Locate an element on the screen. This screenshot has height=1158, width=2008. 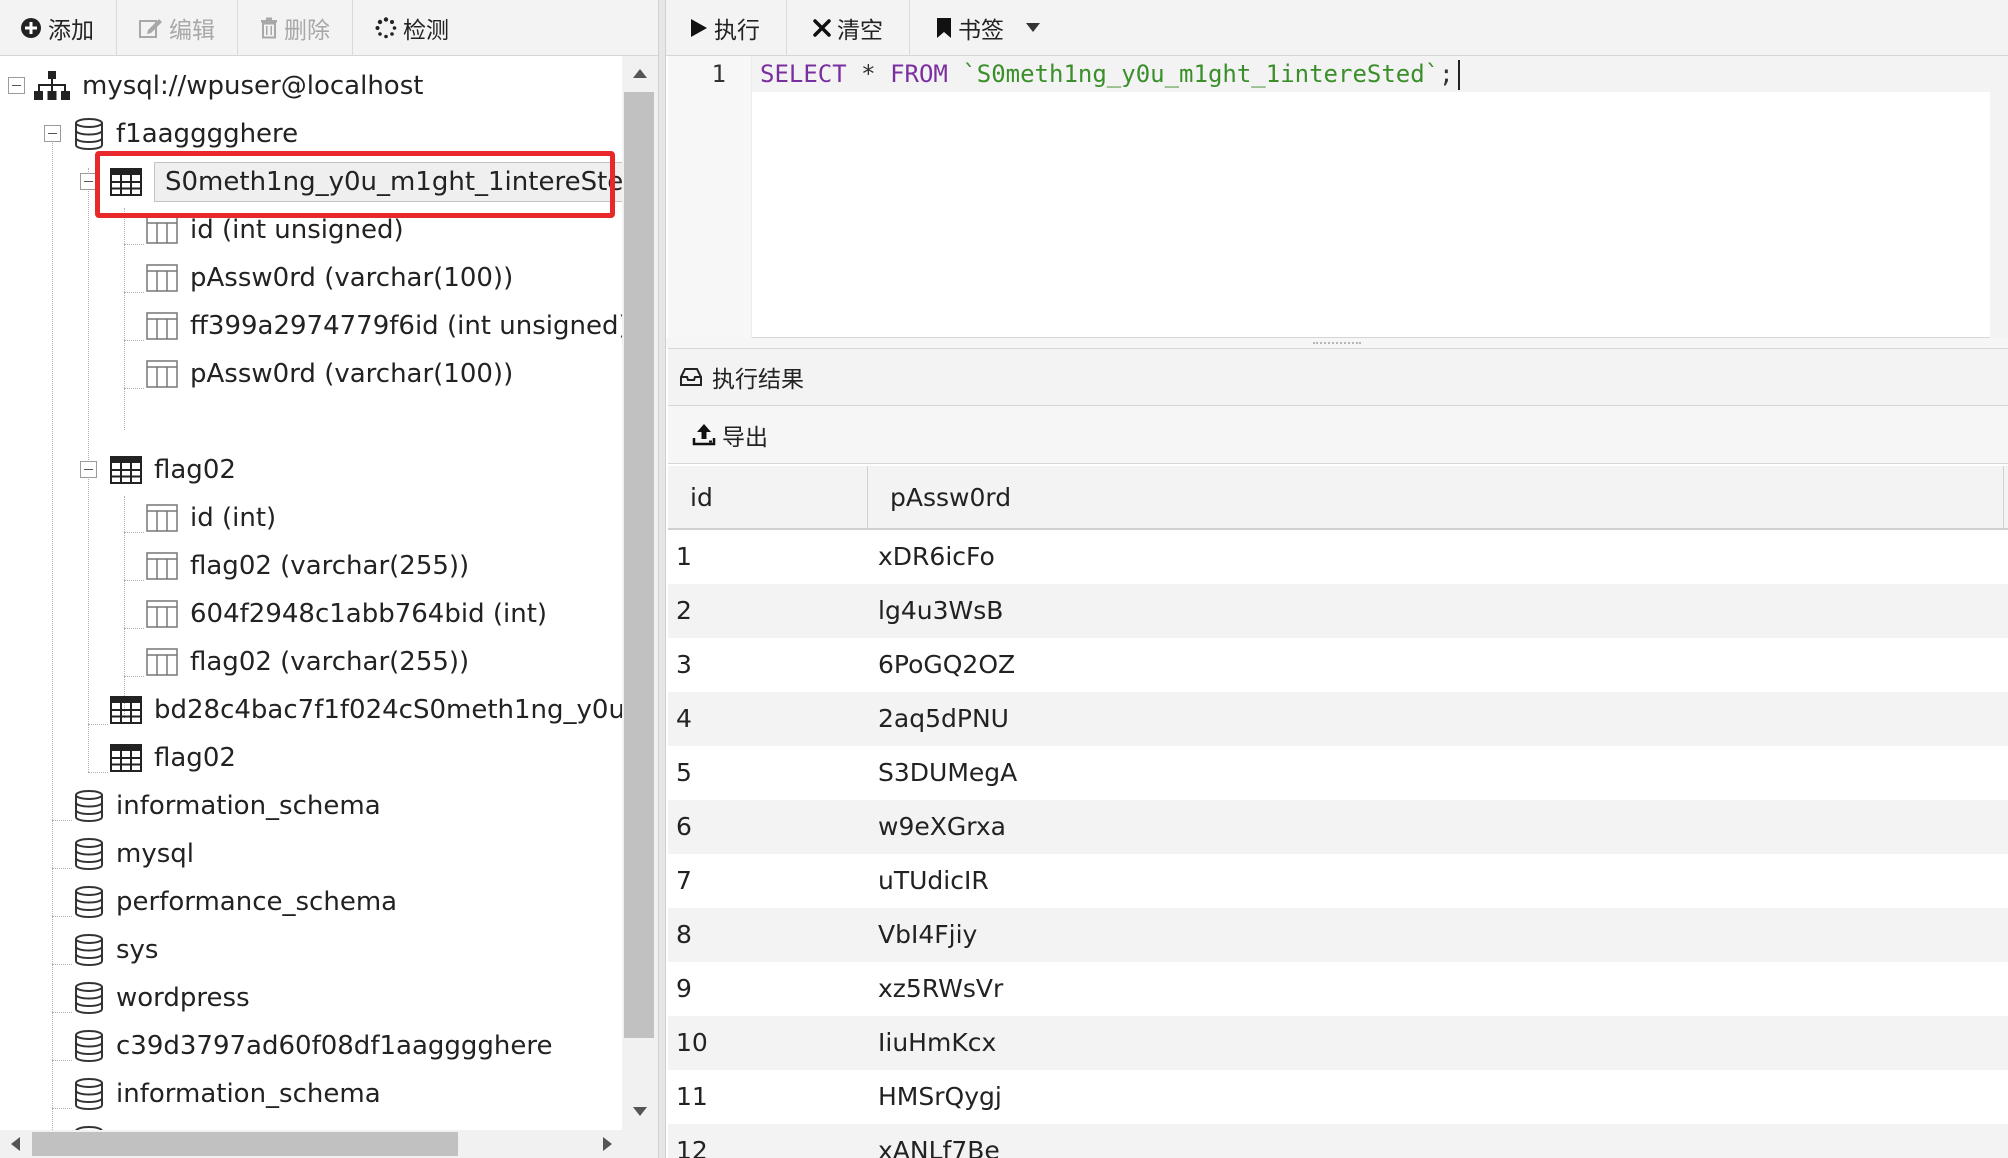
tree-node-column: ff399a2974779f6id (int unsigned) is located at coordinates (384, 326).